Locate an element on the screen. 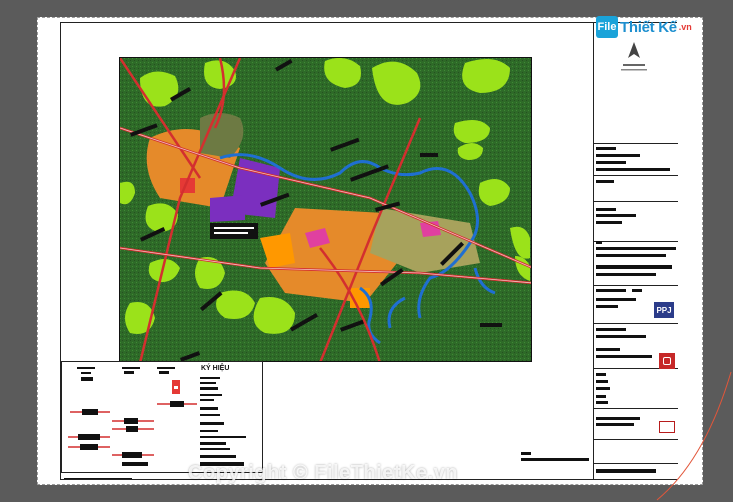 This screenshot has width=733, height=502. firm-logo: PPJ is located at coordinates (664, 310).